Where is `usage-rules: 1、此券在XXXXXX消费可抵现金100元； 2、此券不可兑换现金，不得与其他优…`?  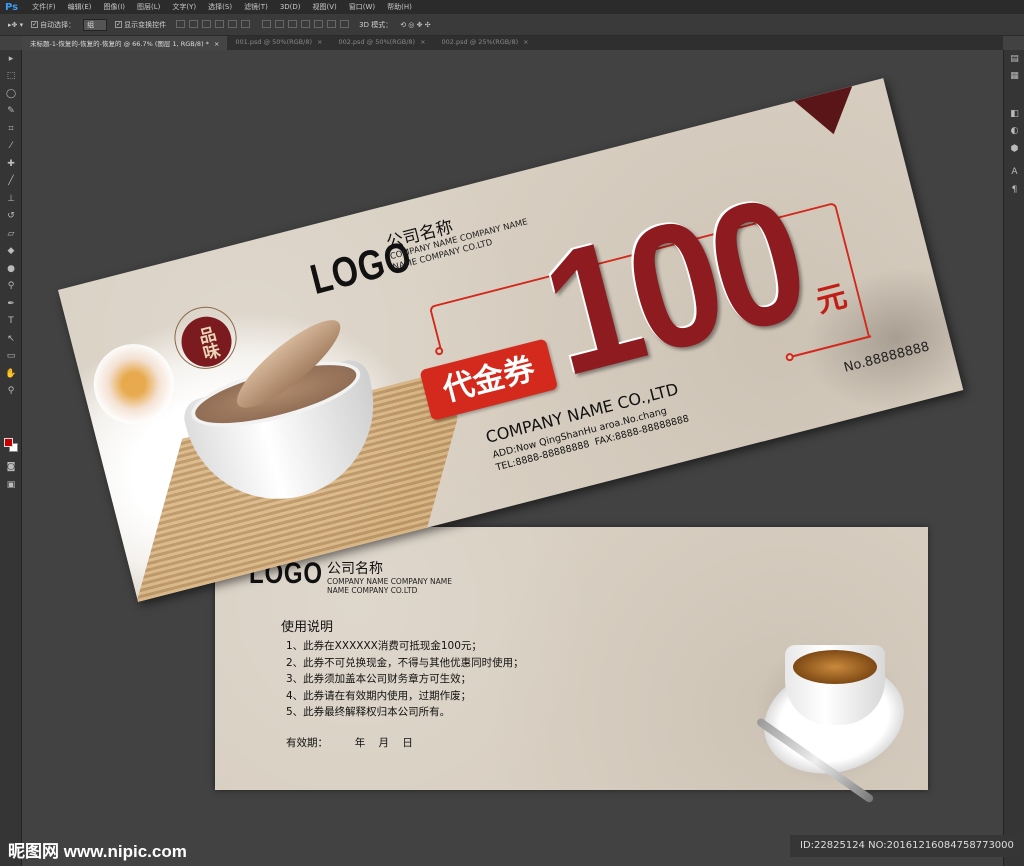
usage-rules: 1、此券在XXXXXX消费可抵现金100元； 2、此券不可兑换现金，不得与其他优… is located at coordinates (405, 679).